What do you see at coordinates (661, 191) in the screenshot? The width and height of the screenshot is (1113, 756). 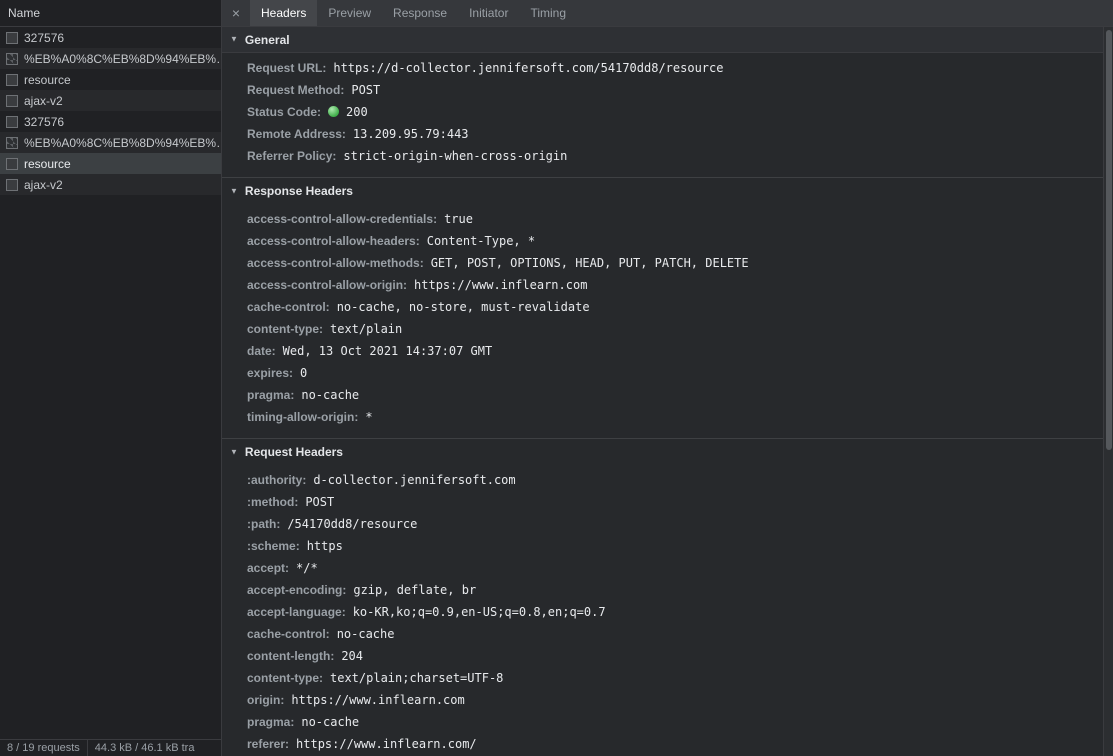 I see `section-toggle-response-headers: ▼ Response Headers` at bounding box center [661, 191].